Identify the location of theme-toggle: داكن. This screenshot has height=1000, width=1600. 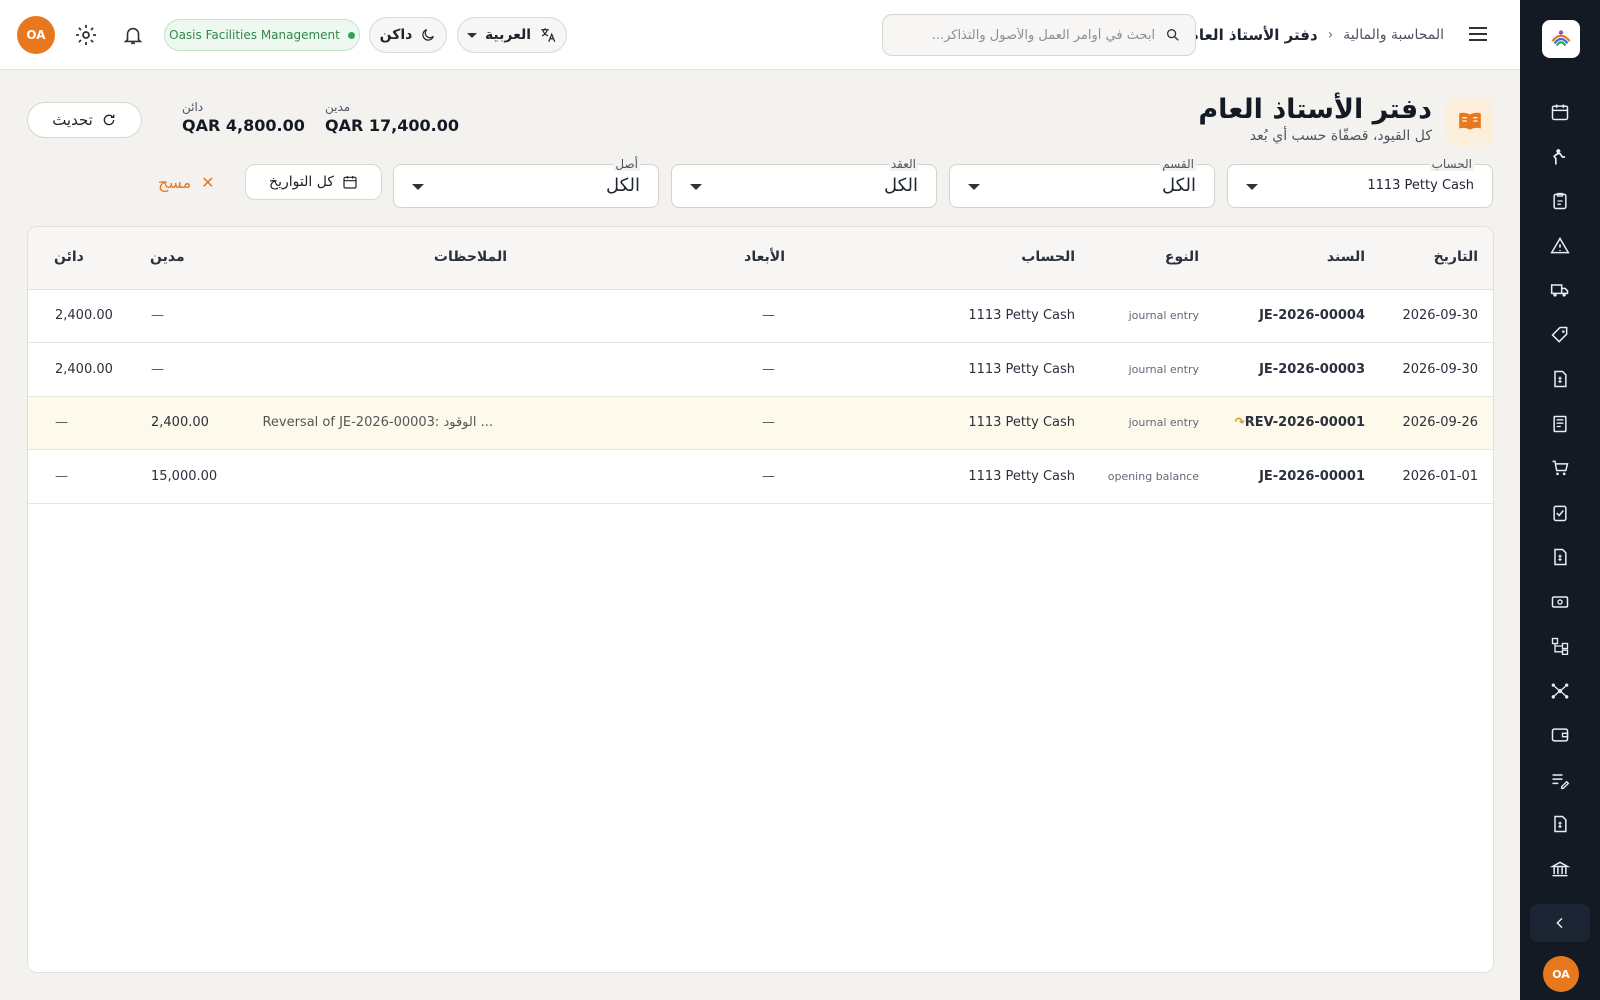
(408, 35).